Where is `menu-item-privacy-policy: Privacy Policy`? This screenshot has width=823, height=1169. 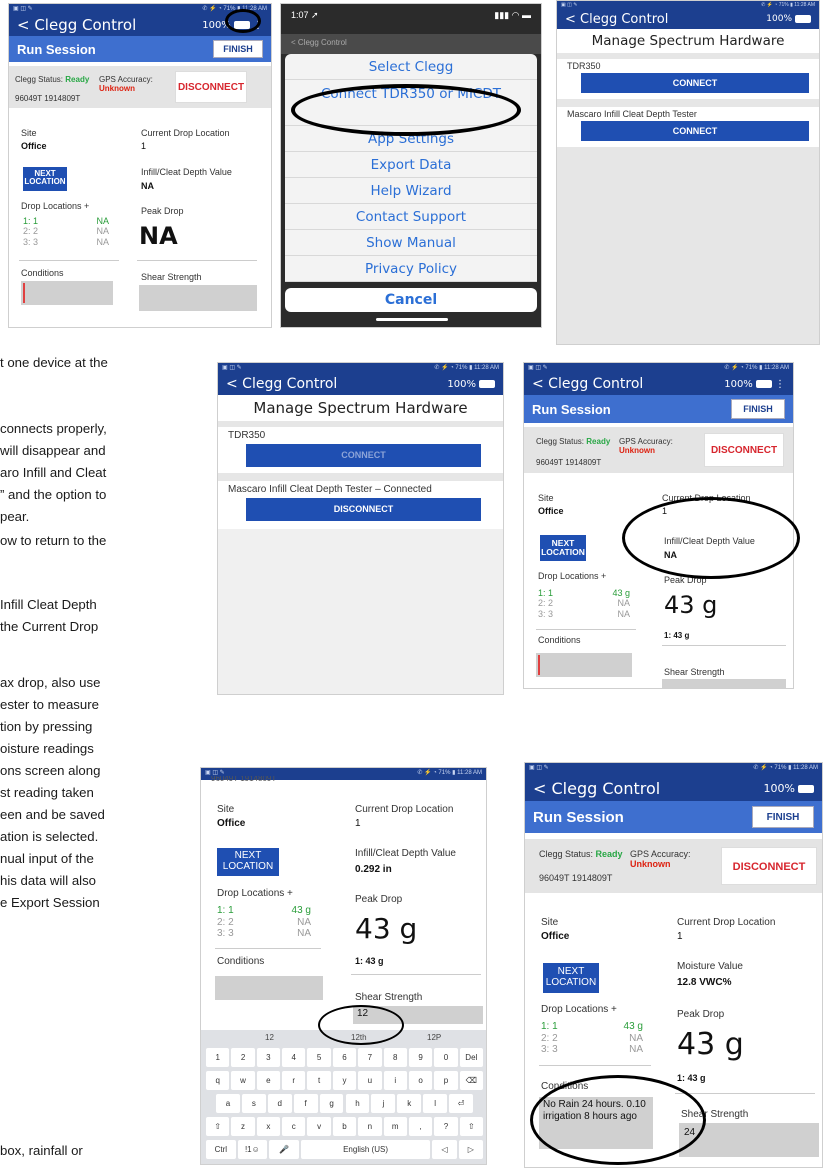
menu-item-privacy-policy: Privacy Policy is located at coordinates (411, 269).